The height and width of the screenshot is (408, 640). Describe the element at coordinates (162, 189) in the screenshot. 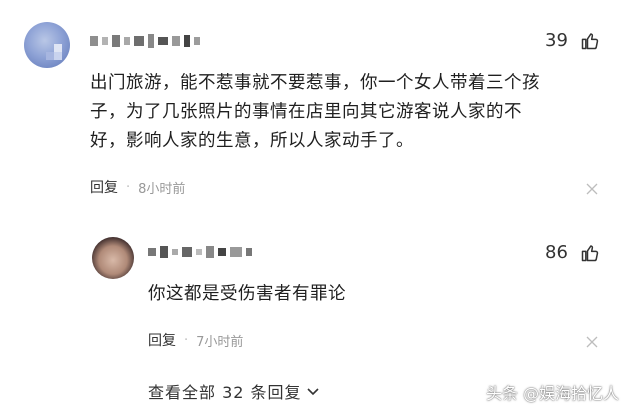

I see `timestamp: 8小时前` at that location.